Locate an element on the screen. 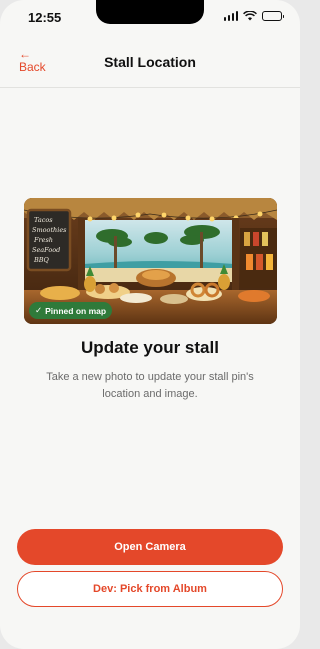  status-bar: 12:55 is located at coordinates (150, 17).